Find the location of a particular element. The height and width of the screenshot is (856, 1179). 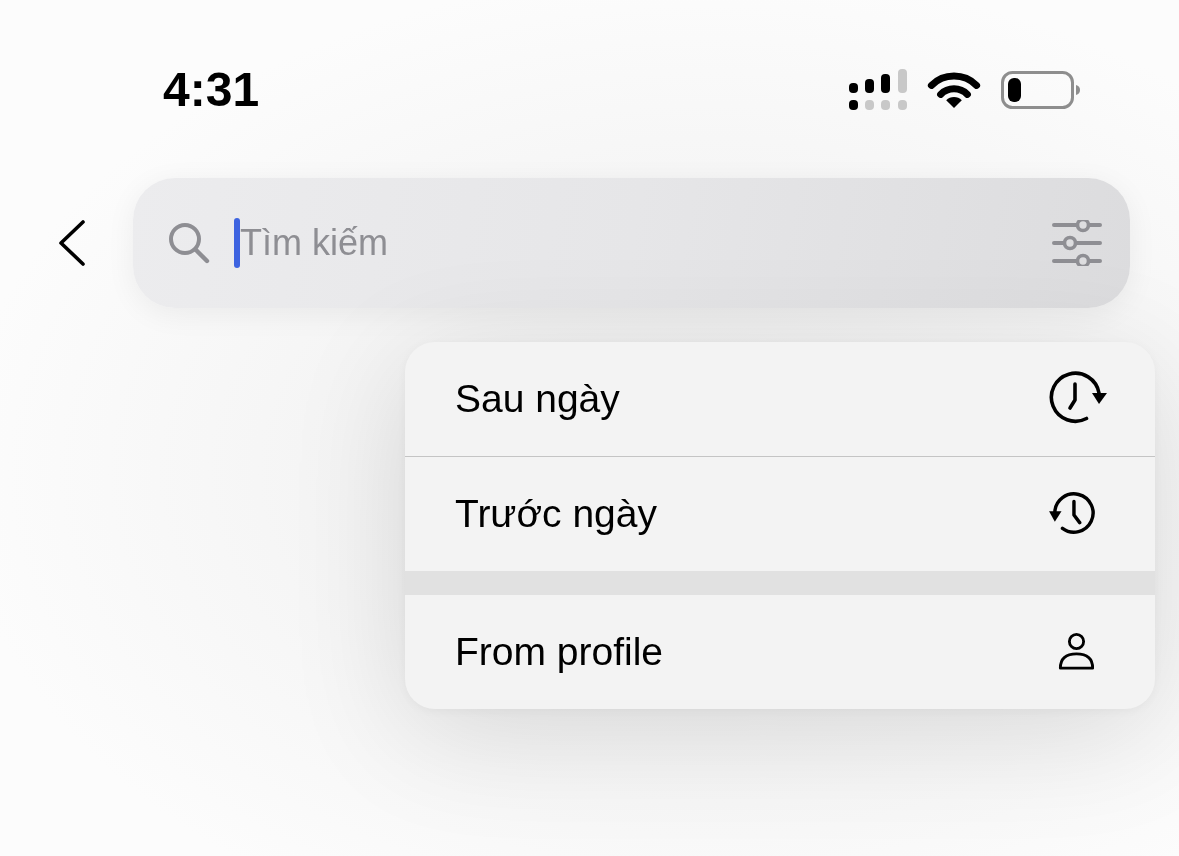

search-field: Tìm kiếm is located at coordinates (631, 243).